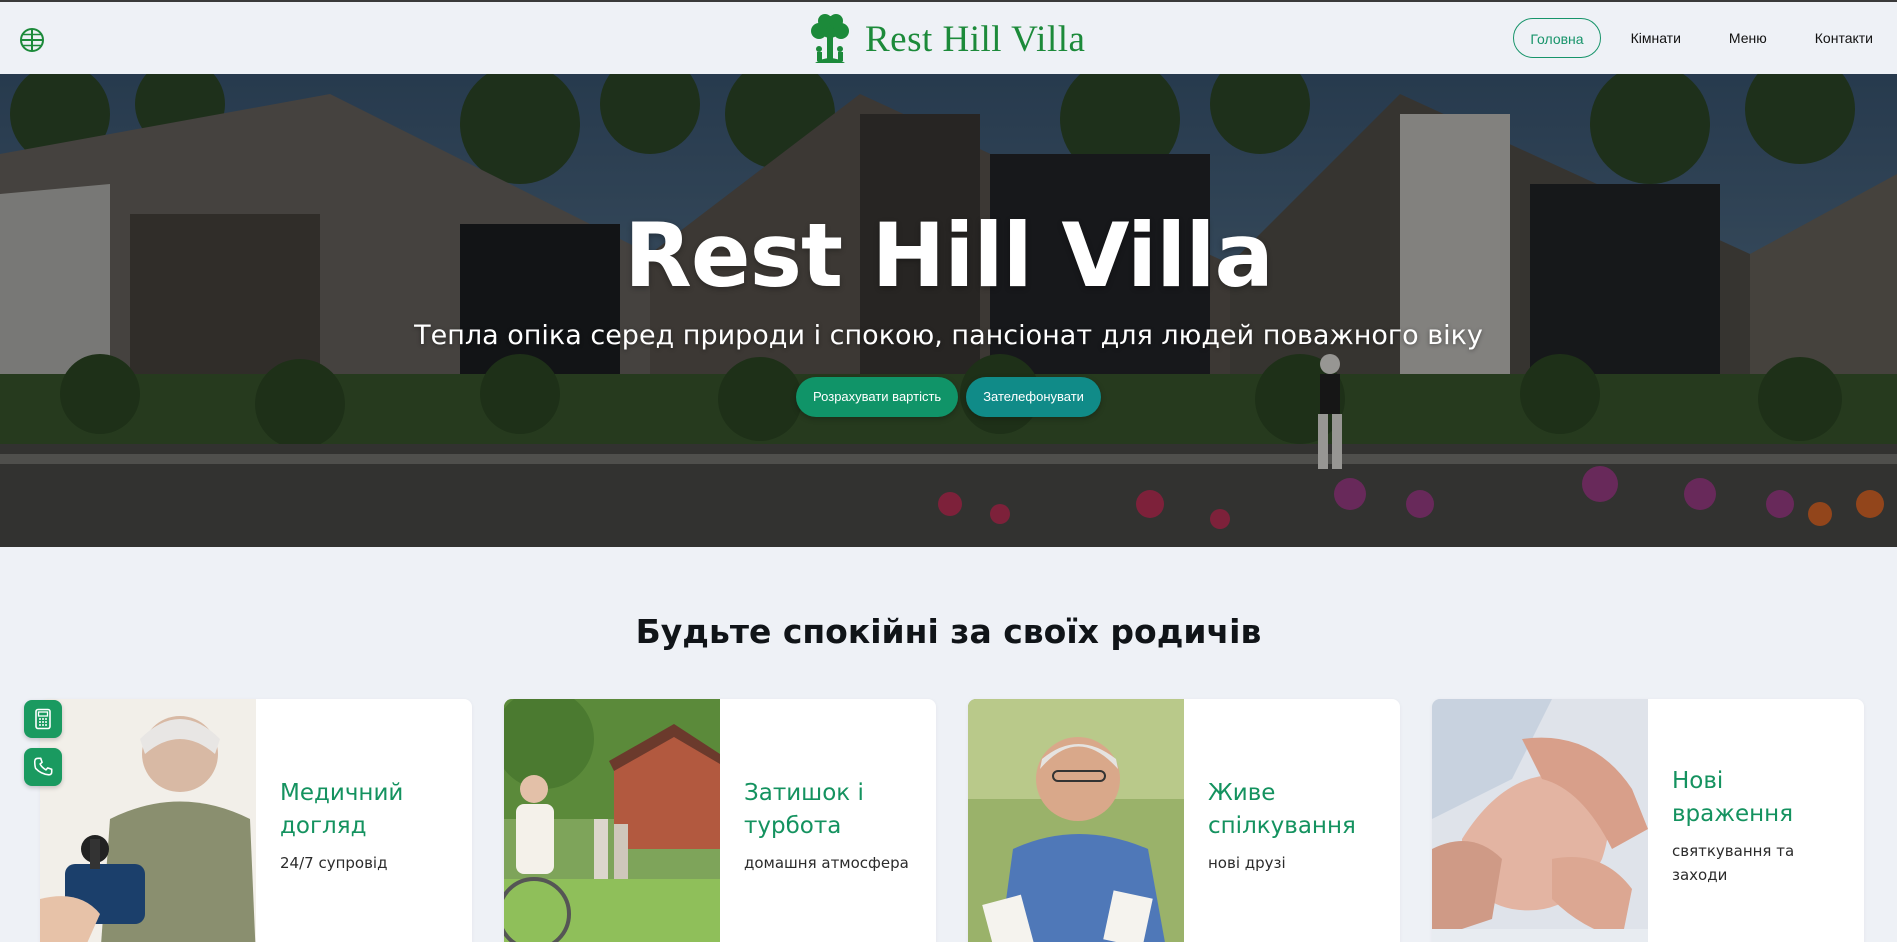 The height and width of the screenshot is (942, 1897). Describe the element at coordinates (830, 38) in the screenshot. I see `tree-logo-icon` at that location.